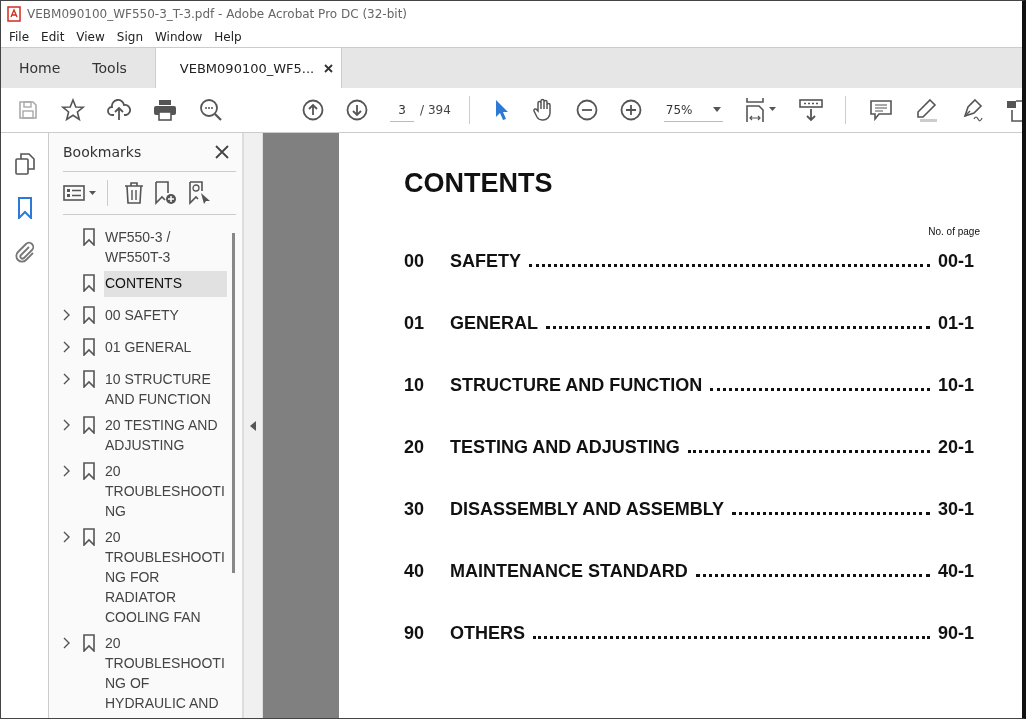  I want to click on paperclip-icon, so click(24, 252).